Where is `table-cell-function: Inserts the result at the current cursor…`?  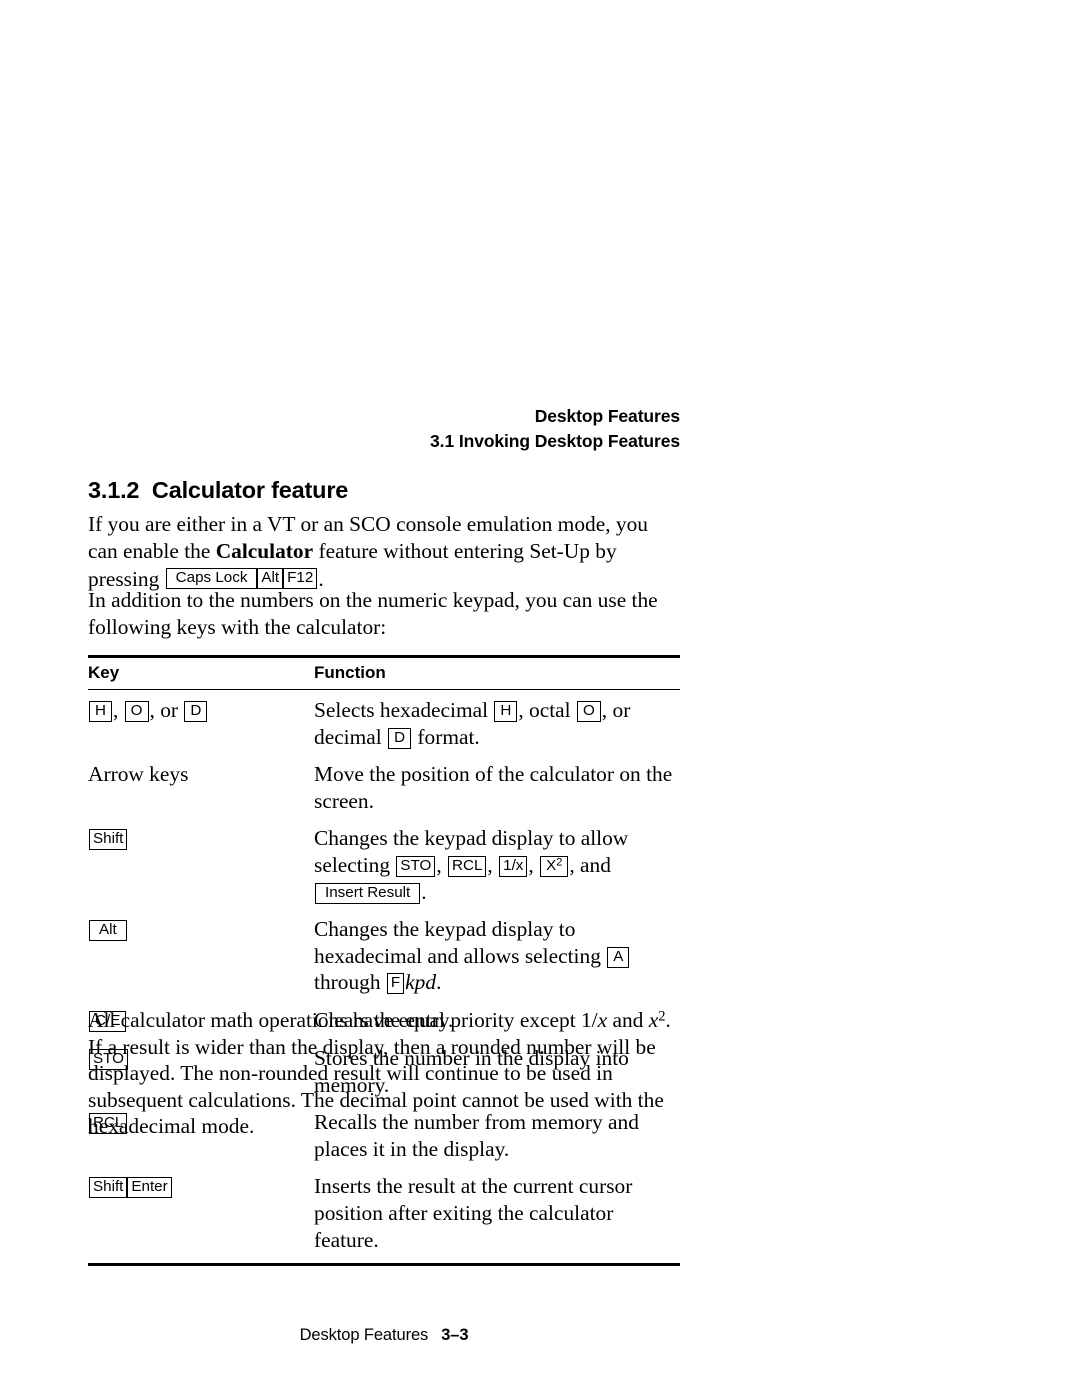 table-cell-function: Inserts the result at the current cursor… is located at coordinates (473, 1213).